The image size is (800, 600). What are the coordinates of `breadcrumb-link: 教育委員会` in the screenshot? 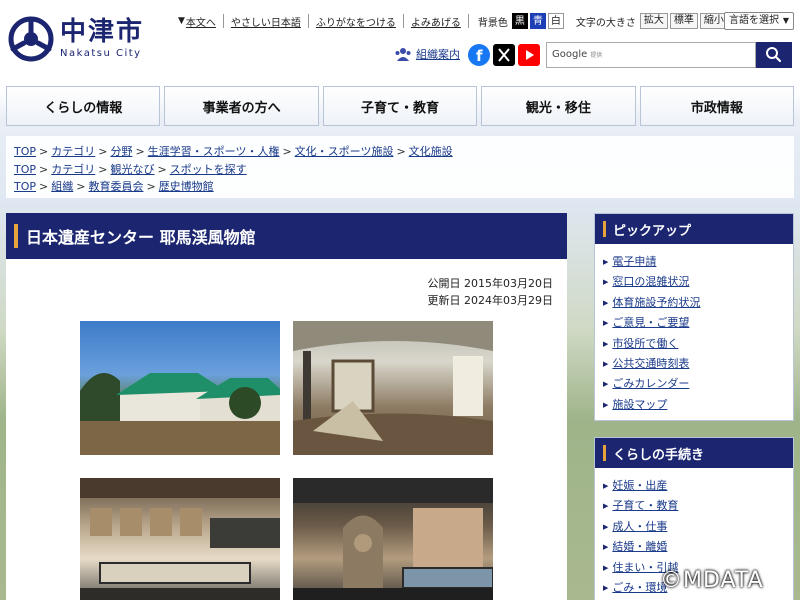 It's located at (115, 186).